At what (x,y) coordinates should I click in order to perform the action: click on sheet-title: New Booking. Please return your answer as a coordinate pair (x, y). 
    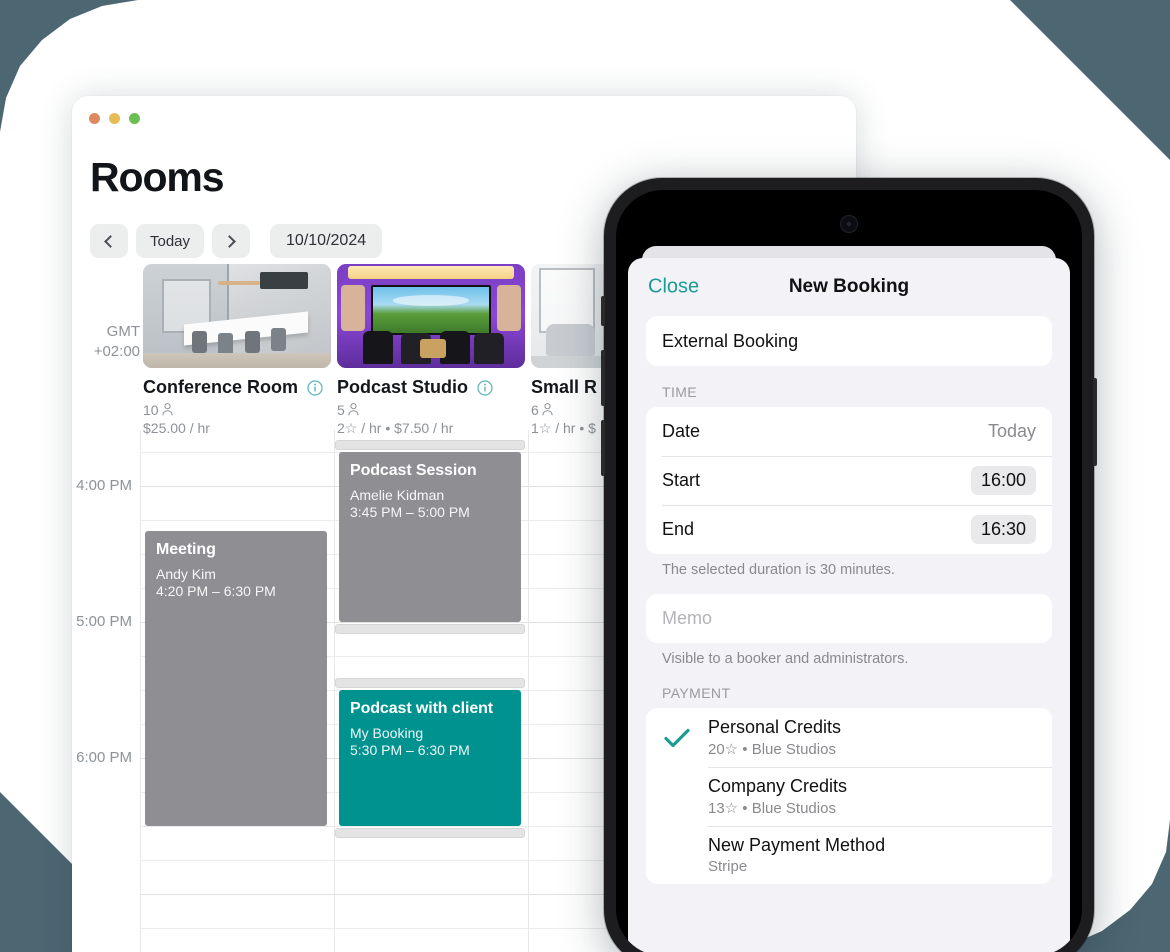
    Looking at the image, I should click on (849, 286).